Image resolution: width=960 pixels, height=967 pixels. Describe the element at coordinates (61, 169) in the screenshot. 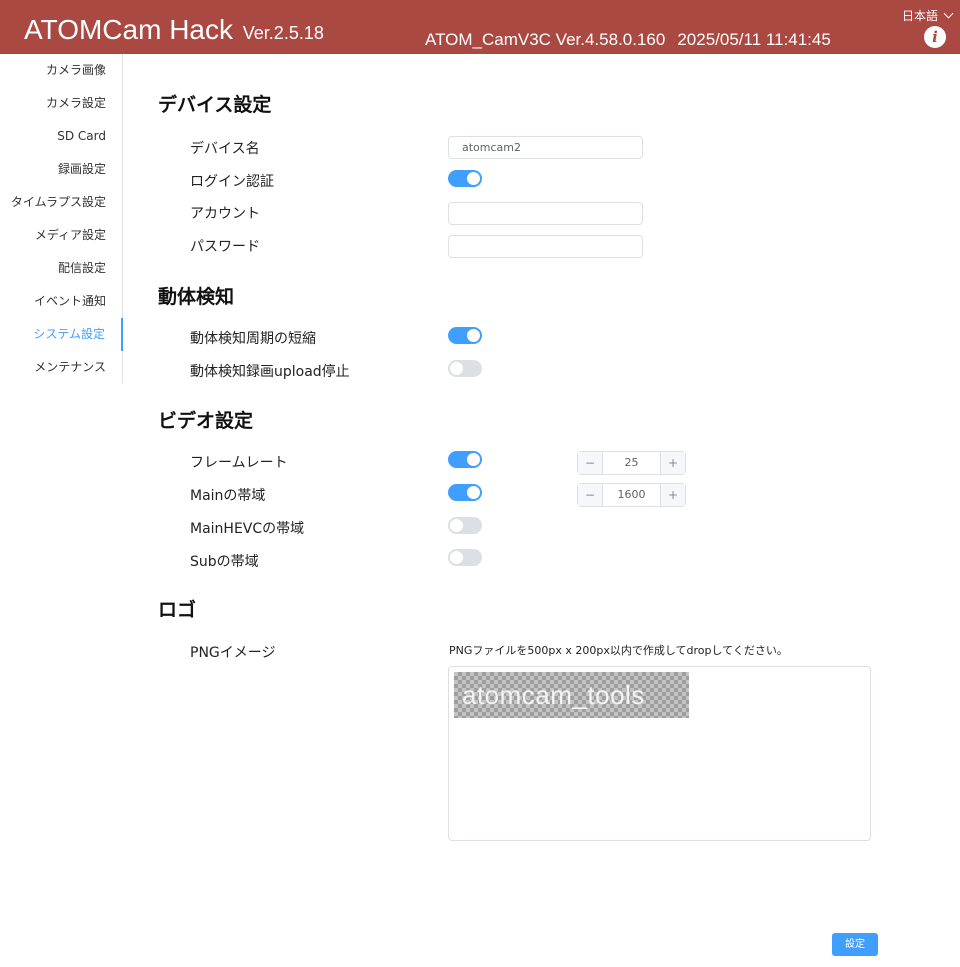

I see `sidebar-item-recording-settings: 録画設定` at that location.